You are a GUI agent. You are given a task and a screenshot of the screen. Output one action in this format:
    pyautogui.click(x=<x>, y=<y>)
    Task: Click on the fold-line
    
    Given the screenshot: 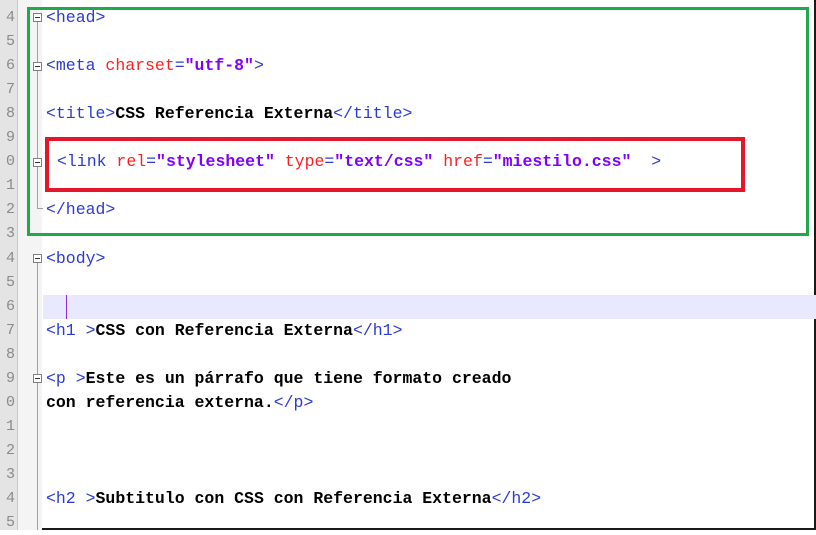 What is the action you would take?
    pyautogui.click(x=37, y=396)
    